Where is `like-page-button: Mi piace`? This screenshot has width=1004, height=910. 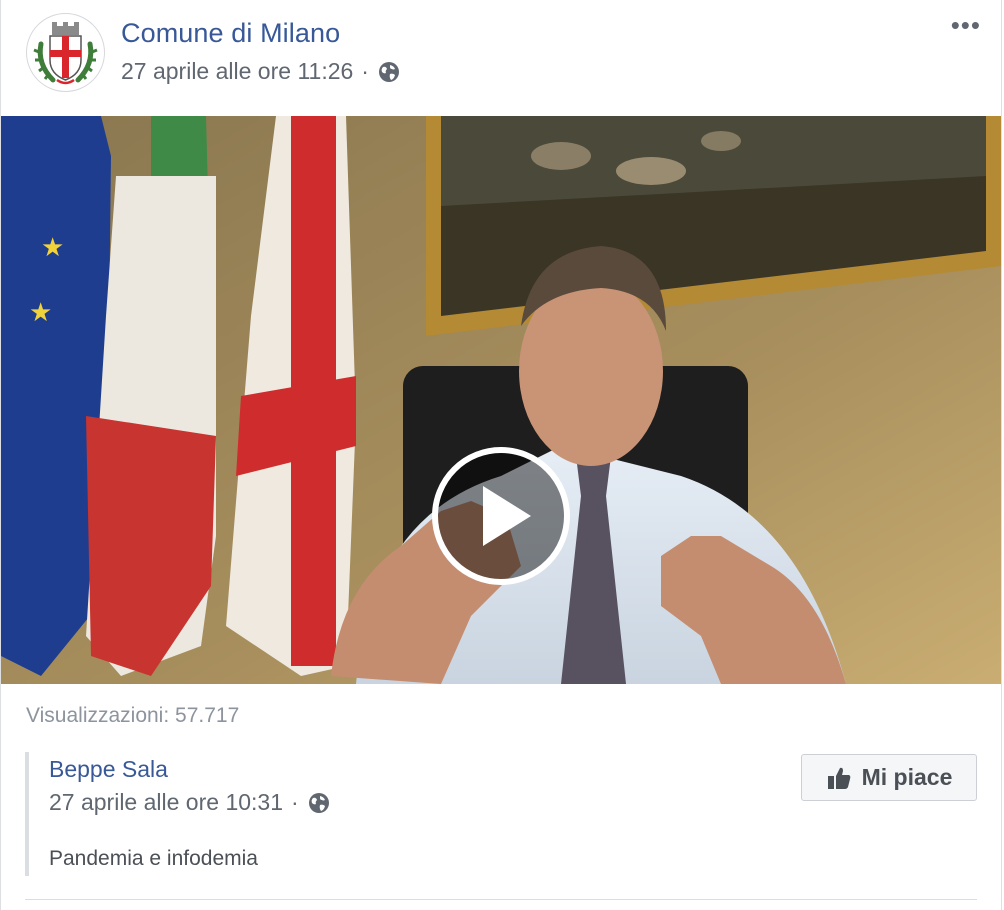 like-page-button: Mi piace is located at coordinates (889, 777).